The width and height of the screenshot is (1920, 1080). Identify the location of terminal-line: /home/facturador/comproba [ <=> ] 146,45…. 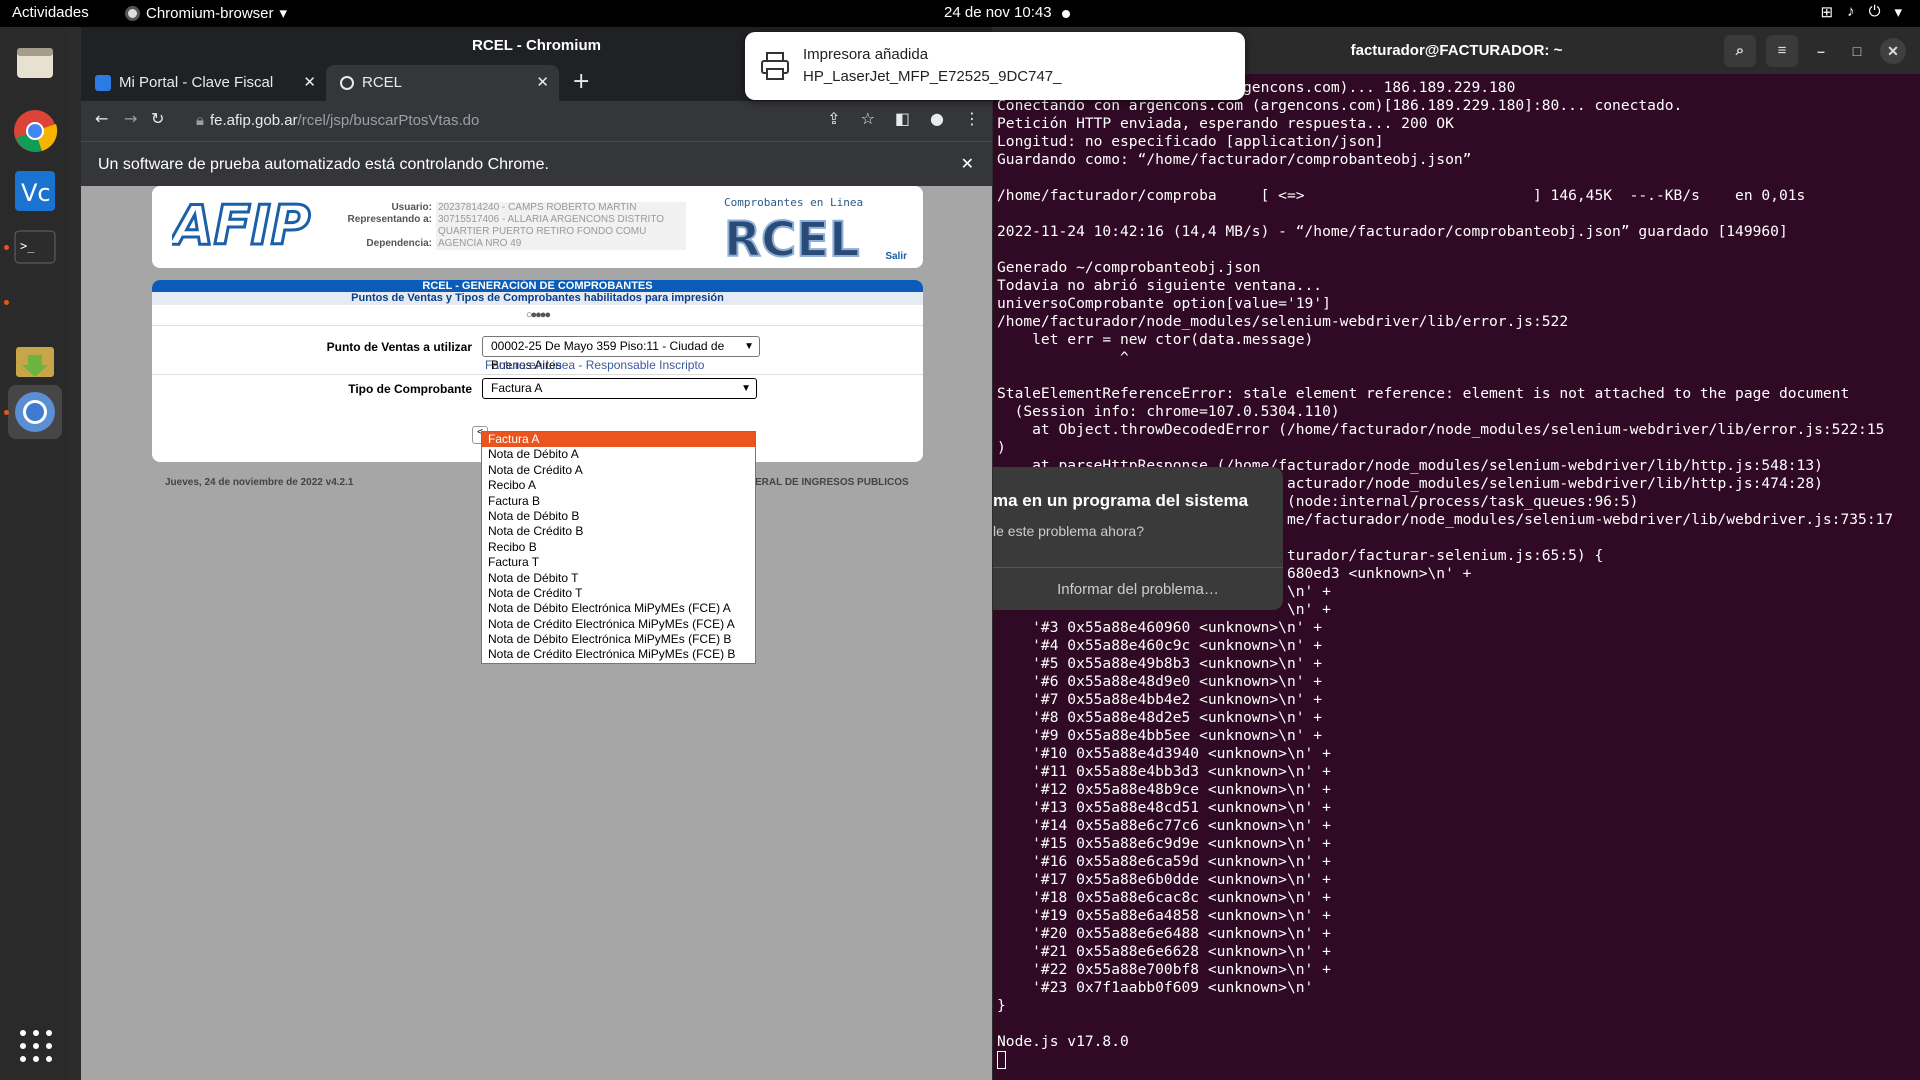
(1401, 195).